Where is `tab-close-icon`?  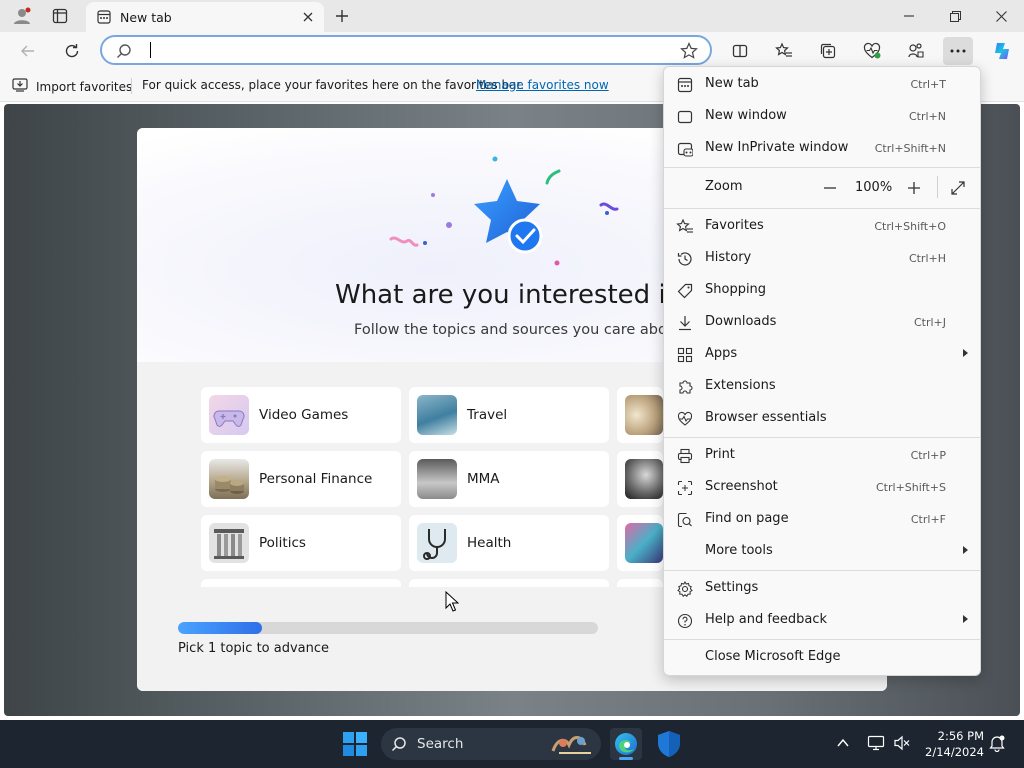
tab-close-icon is located at coordinates (308, 17).